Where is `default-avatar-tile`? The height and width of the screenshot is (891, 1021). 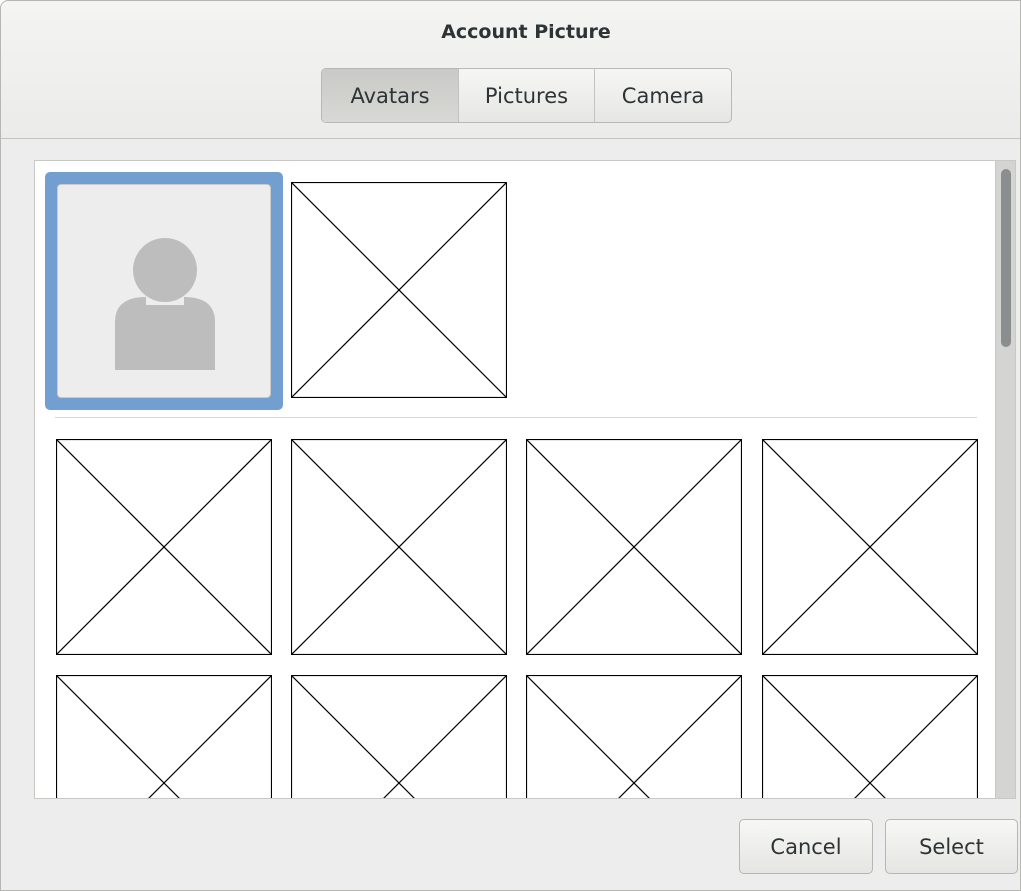
default-avatar-tile is located at coordinates (164, 291).